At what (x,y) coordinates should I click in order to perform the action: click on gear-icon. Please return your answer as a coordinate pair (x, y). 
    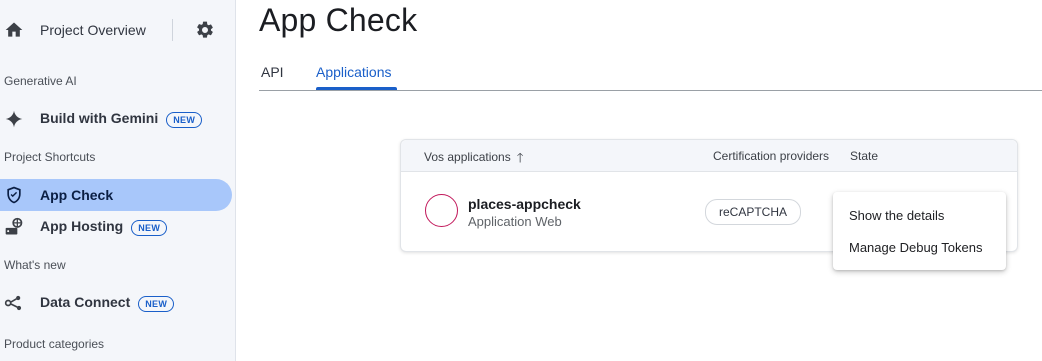
    Looking at the image, I should click on (205, 30).